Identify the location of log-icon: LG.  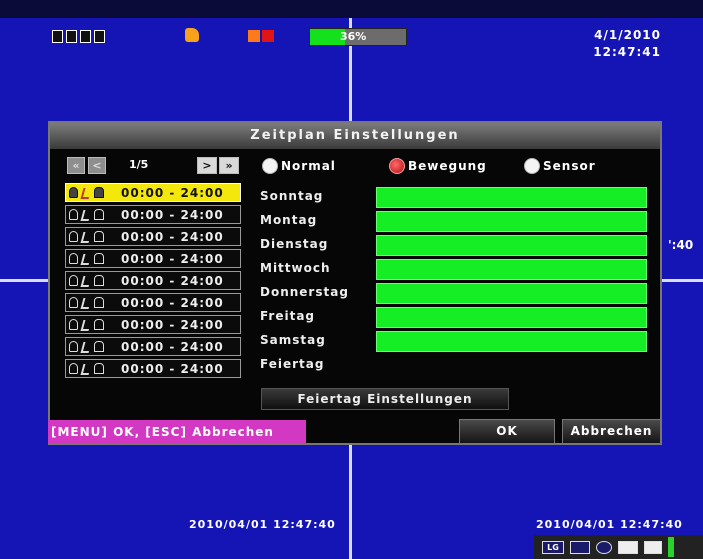
(553, 547).